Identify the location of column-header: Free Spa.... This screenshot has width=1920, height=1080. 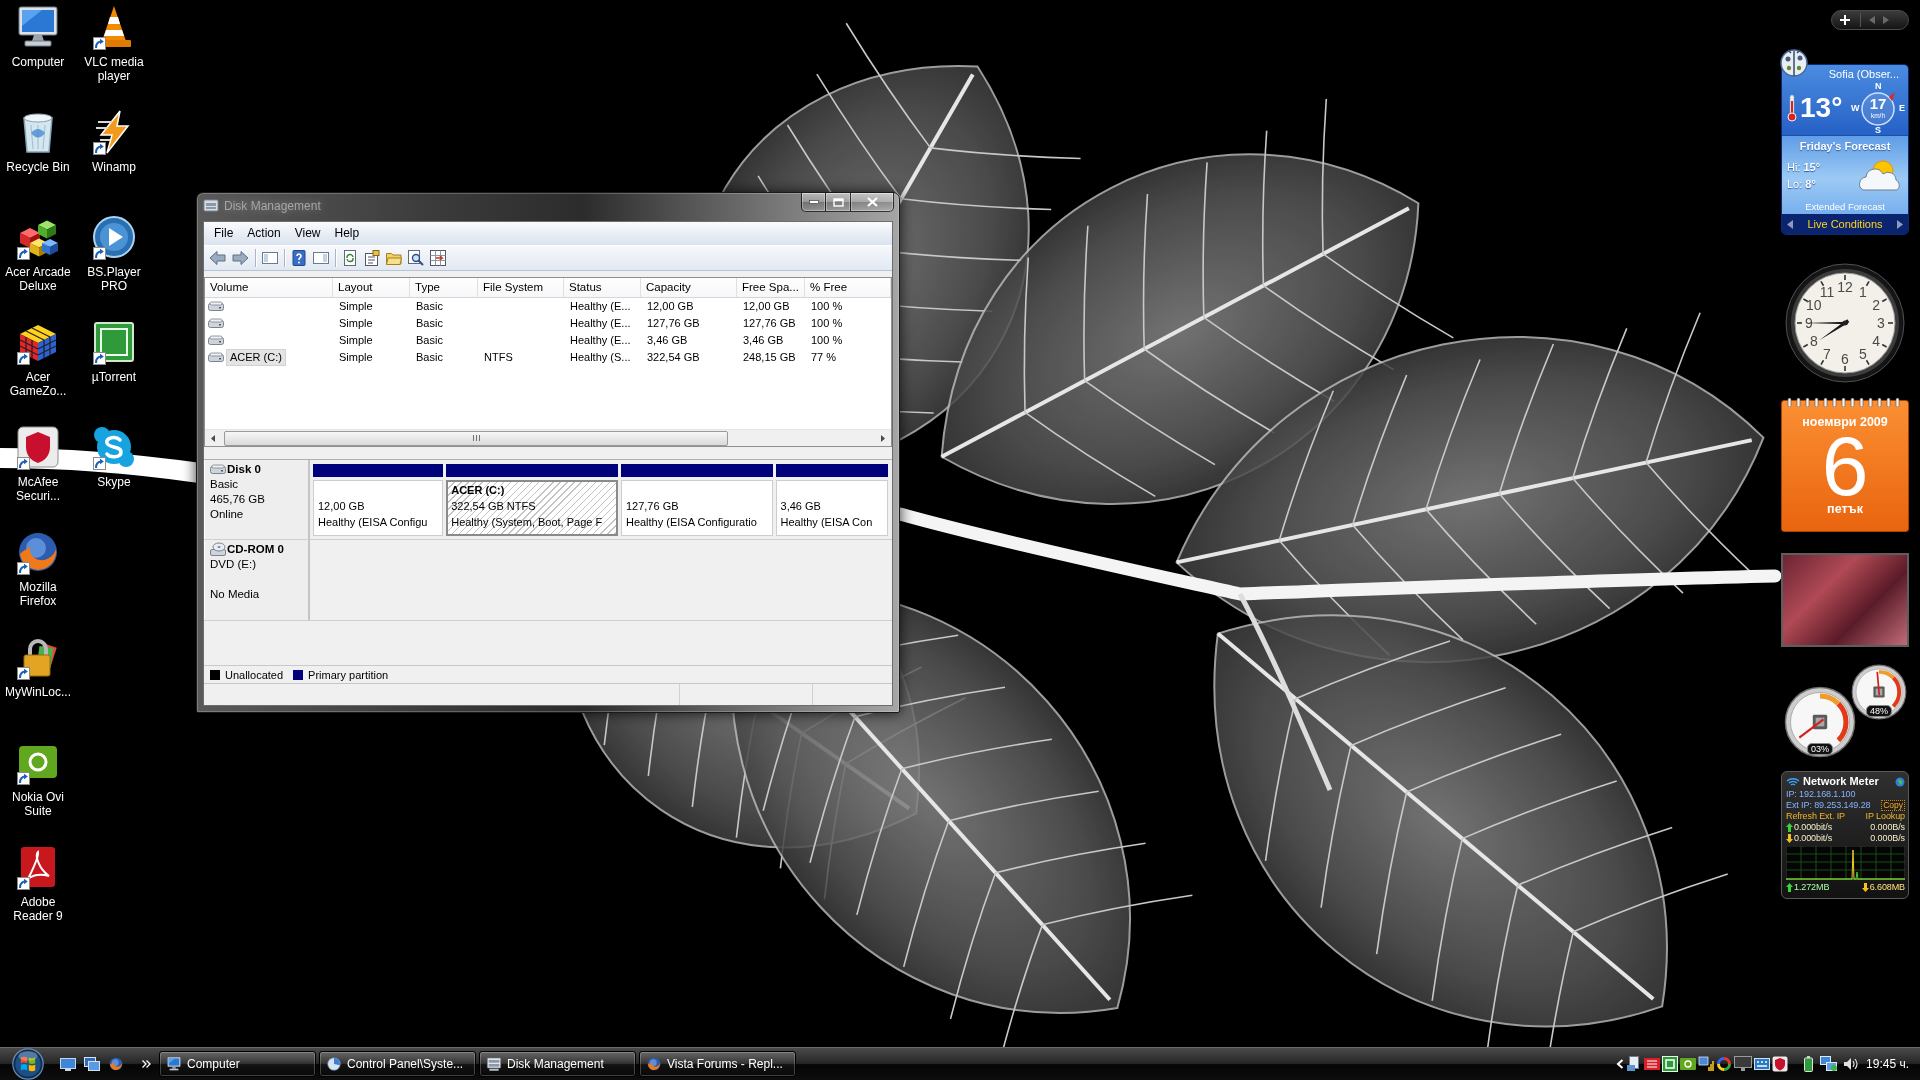
(771, 288).